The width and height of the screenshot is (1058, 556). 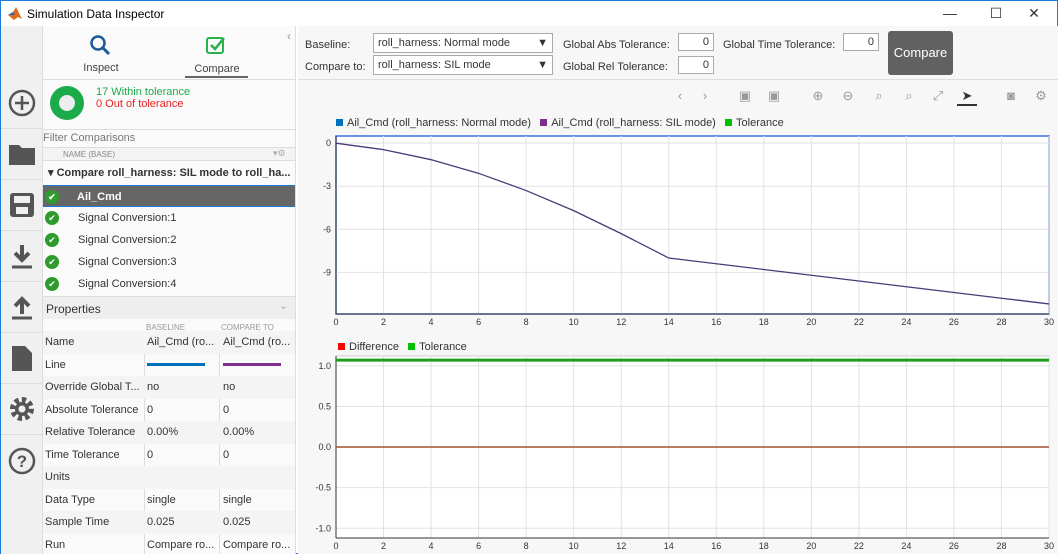 What do you see at coordinates (101, 68) in the screenshot?
I see `tab-inspect: Inspect` at bounding box center [101, 68].